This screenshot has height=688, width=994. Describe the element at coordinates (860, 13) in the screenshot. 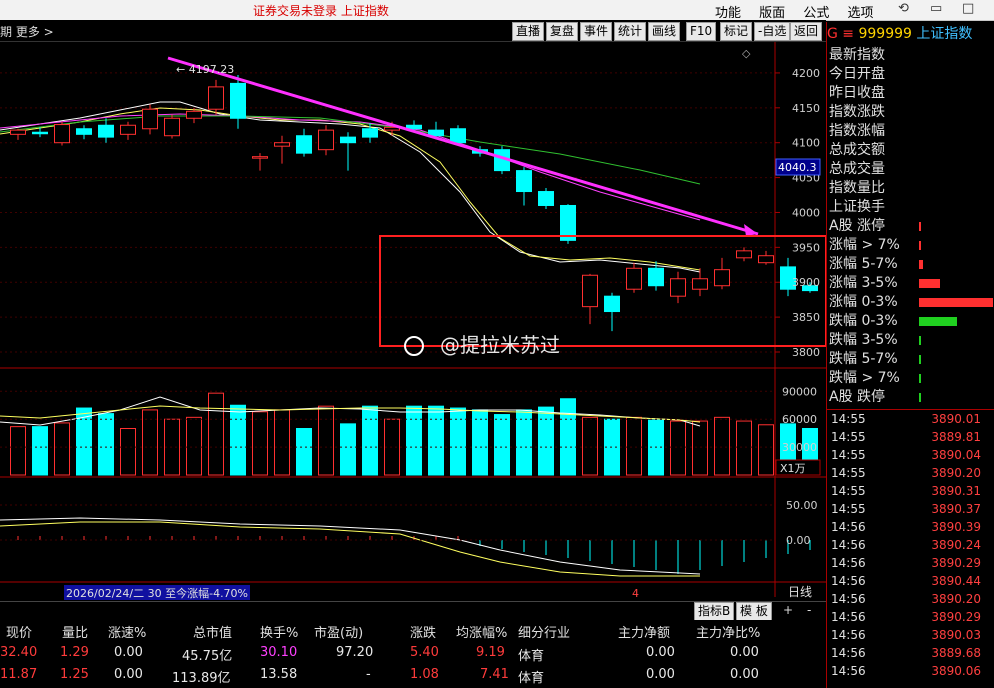

I see `menu-options: 选项` at that location.